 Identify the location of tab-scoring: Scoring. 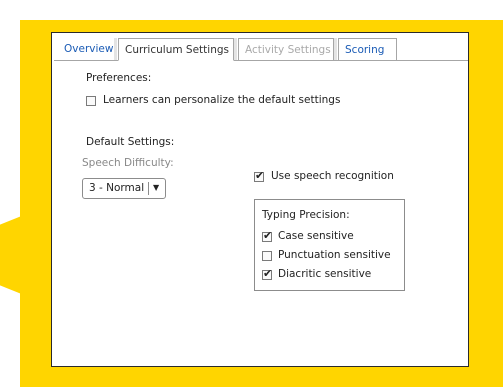
(367, 49).